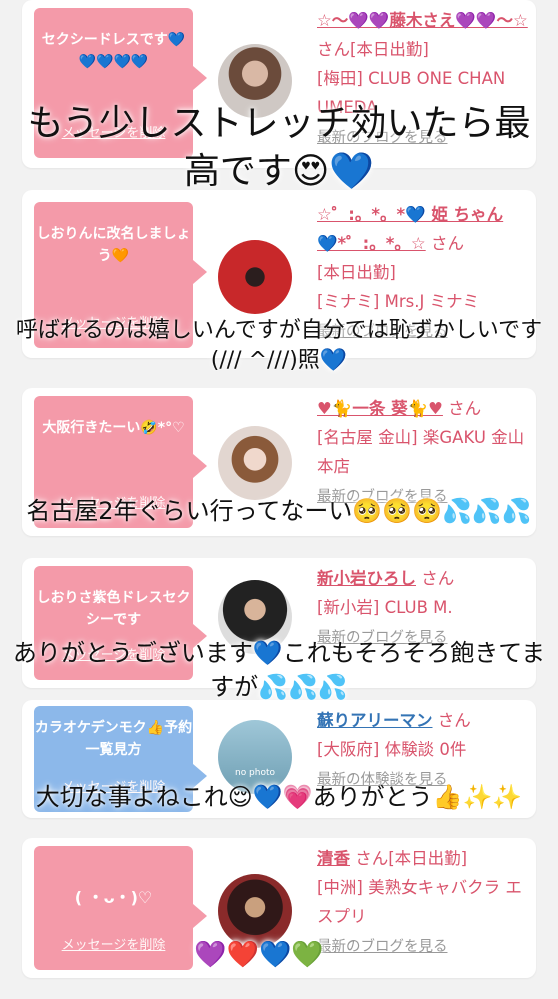 The width and height of the screenshot is (558, 999). I want to click on message-text: 大阪行きたーい🤣*°♡, so click(113, 428).